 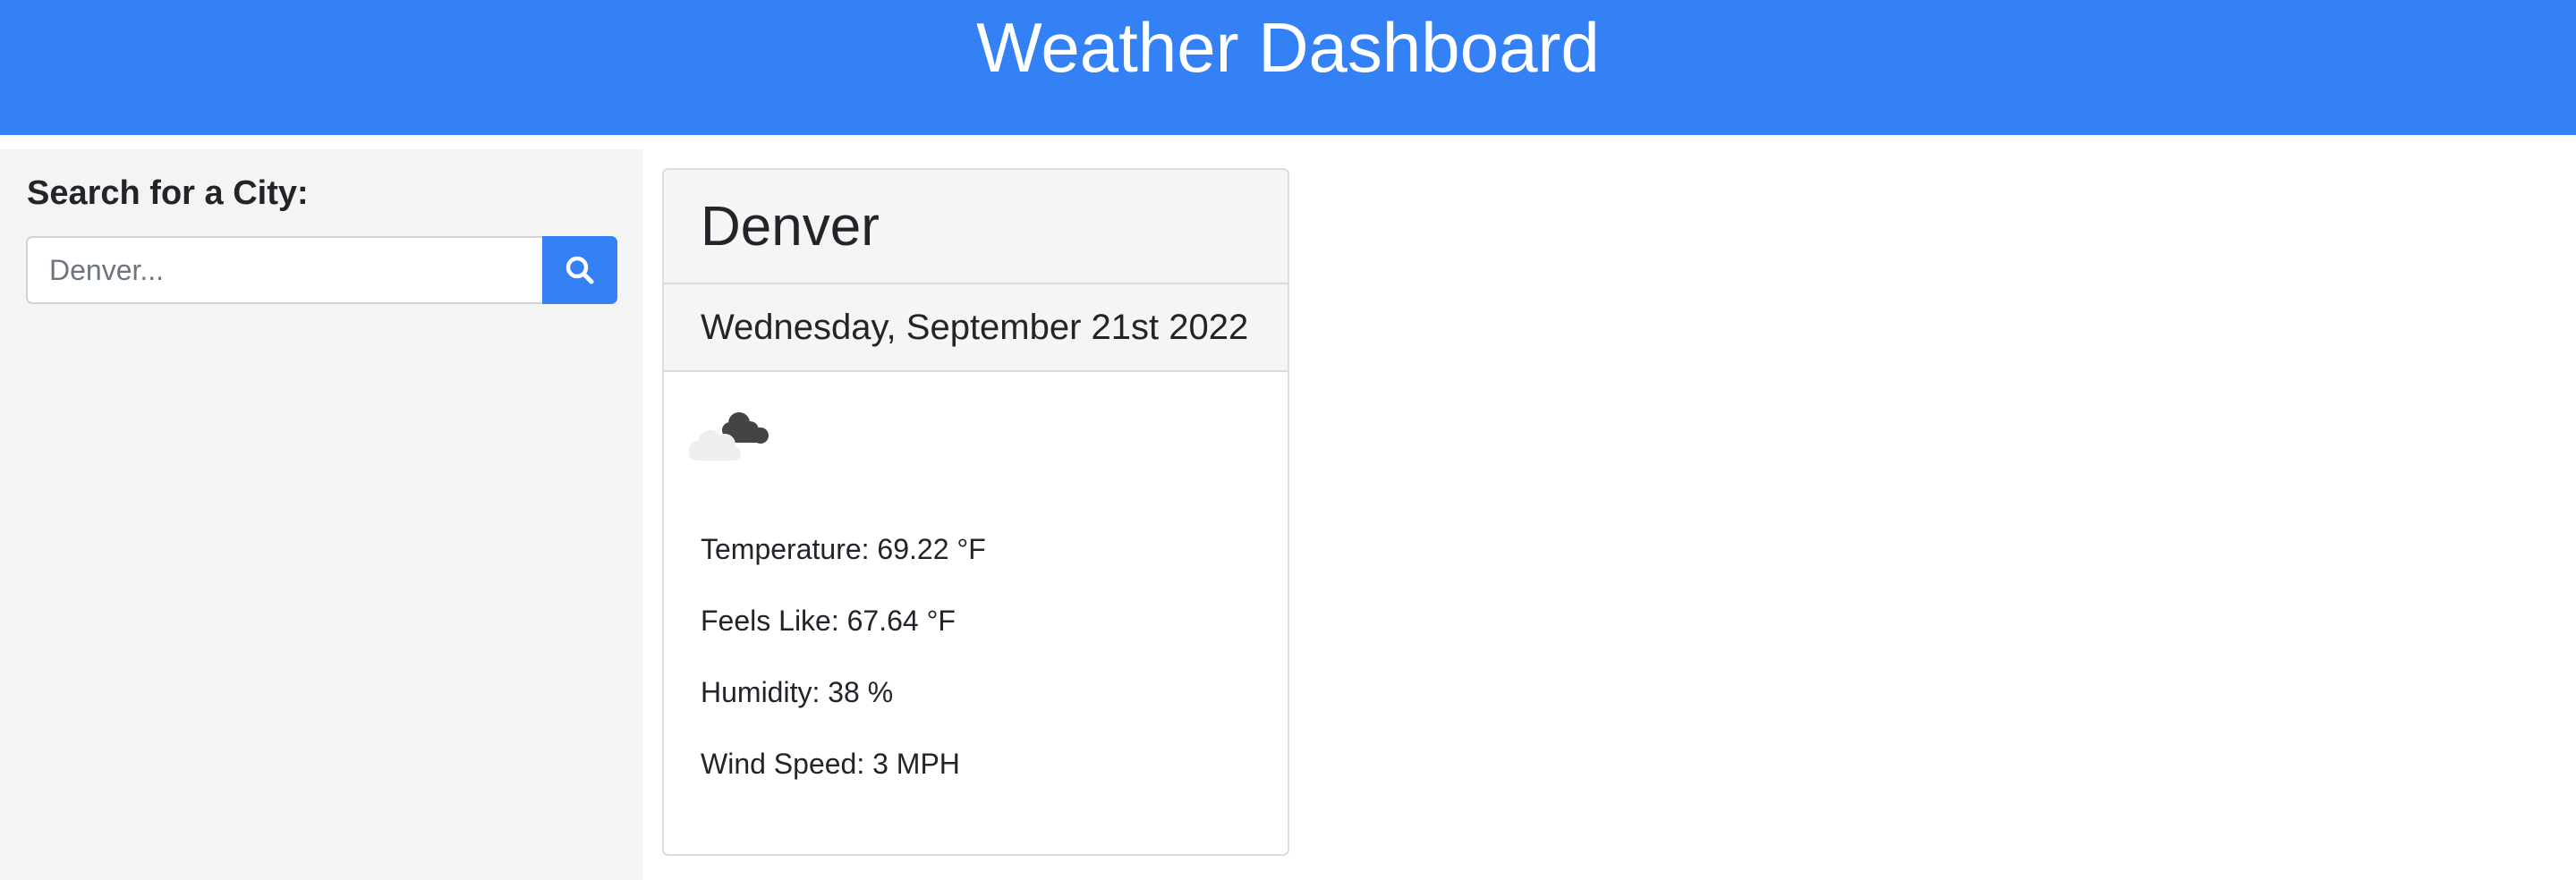 I want to click on wind-speed-text: Wind Speed: 3 MPH, so click(x=830, y=764).